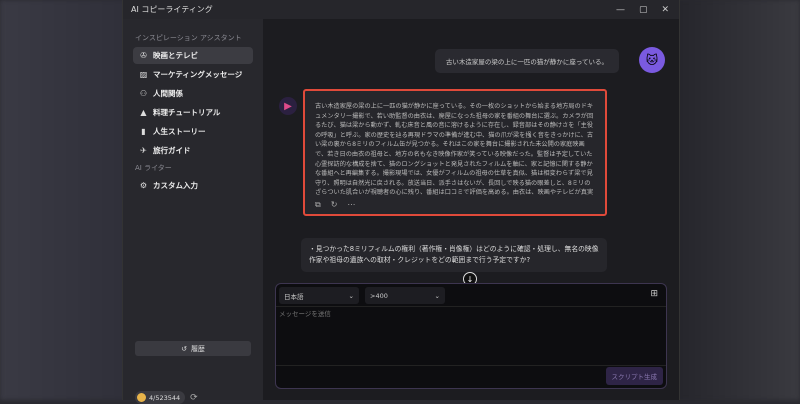 Image resolution: width=800 pixels, height=404 pixels. Describe the element at coordinates (634, 376) in the screenshot. I see `generate-script-button: スクリプト生成` at that location.